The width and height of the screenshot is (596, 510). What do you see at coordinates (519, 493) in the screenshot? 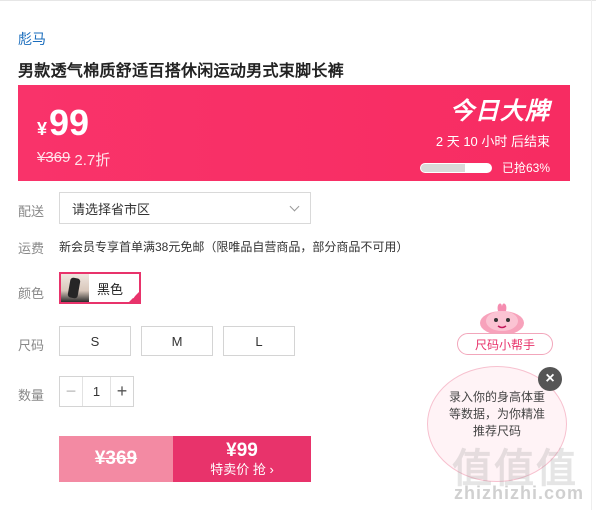
I see `watermark-url: zhizhizhi.com` at bounding box center [519, 493].